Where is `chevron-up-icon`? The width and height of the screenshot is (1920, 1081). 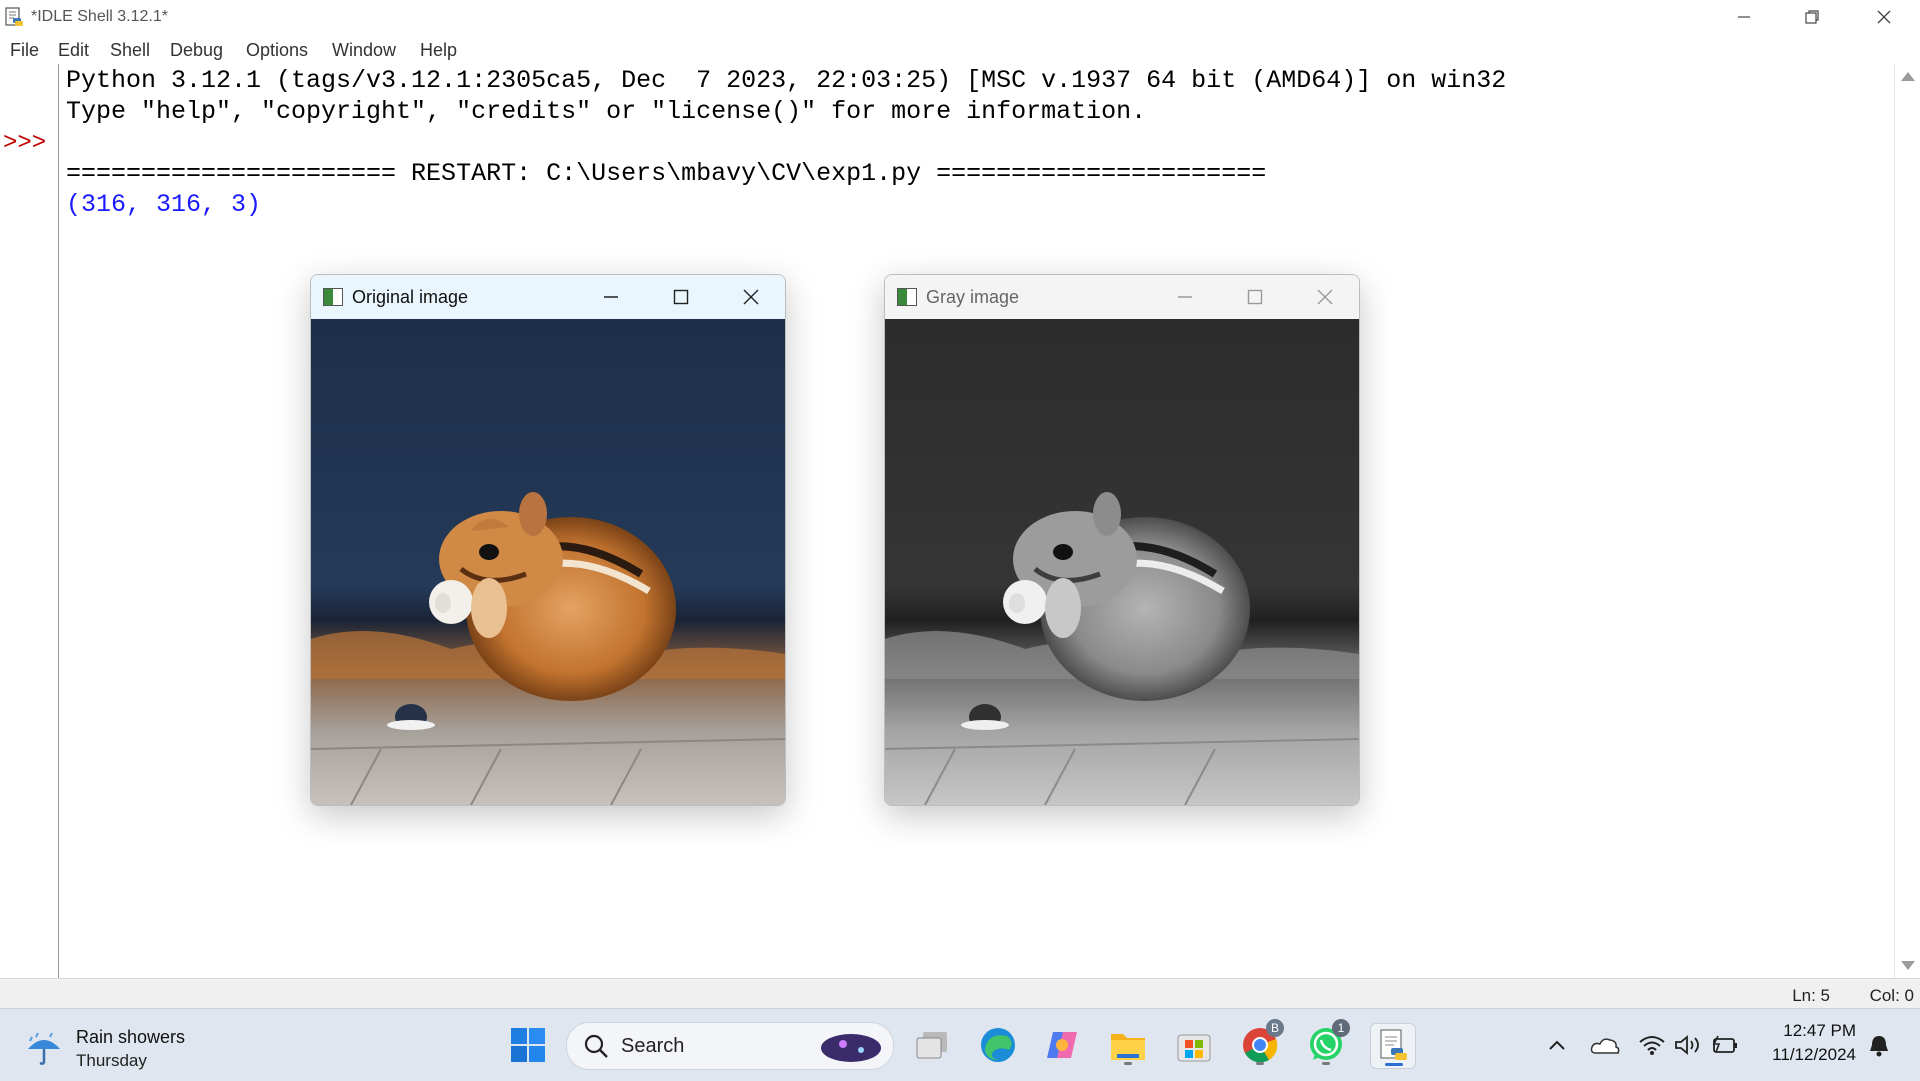
chevron-up-icon is located at coordinates (1557, 1045).